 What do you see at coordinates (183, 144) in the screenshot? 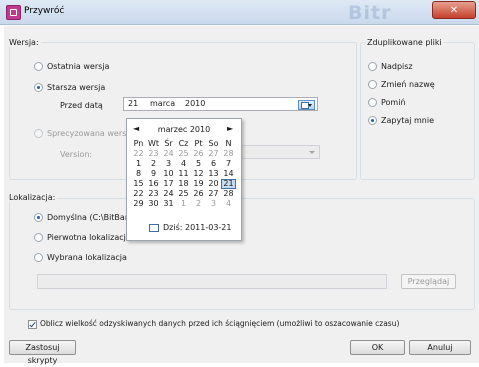
I see `calendar-weekday-row: Pn Wt Śr Cz Pt So N` at bounding box center [183, 144].